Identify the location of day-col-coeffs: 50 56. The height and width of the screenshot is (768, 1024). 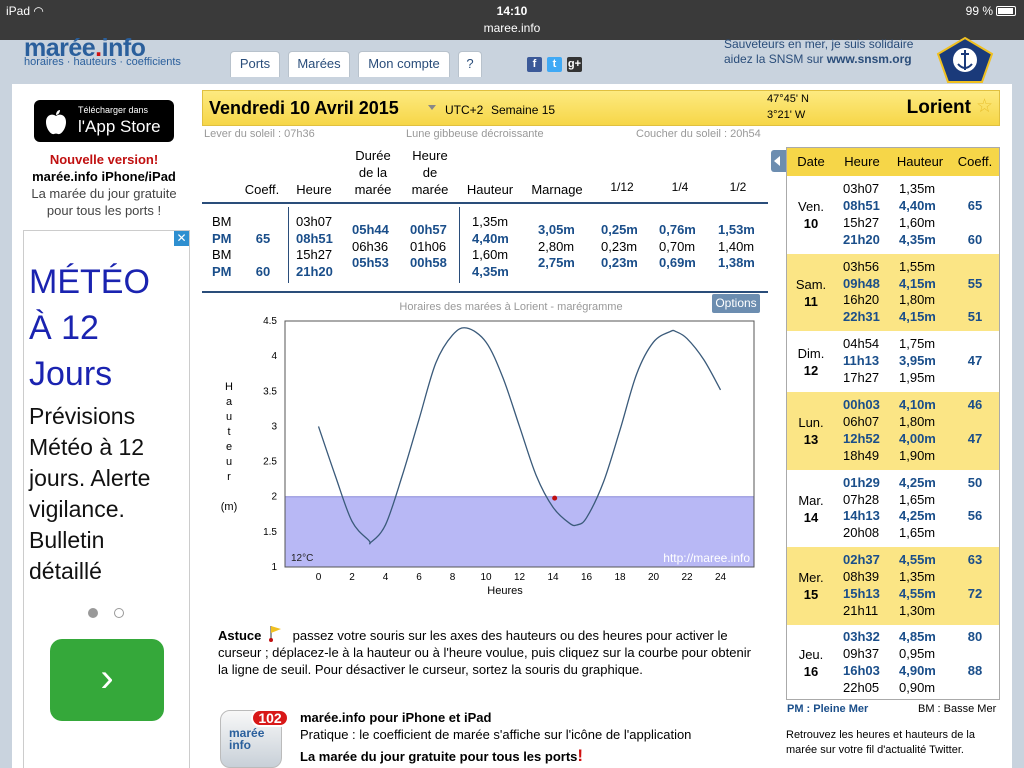
(975, 499).